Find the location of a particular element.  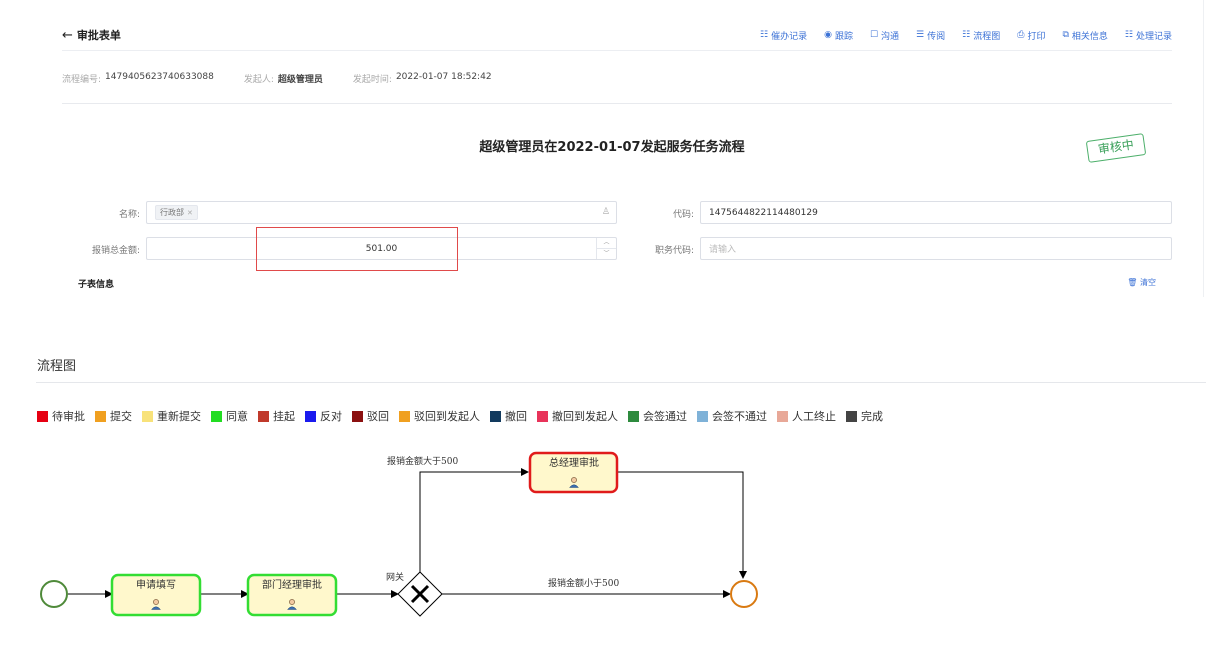

amount-label: 报销总金额: is located at coordinates (115, 251).